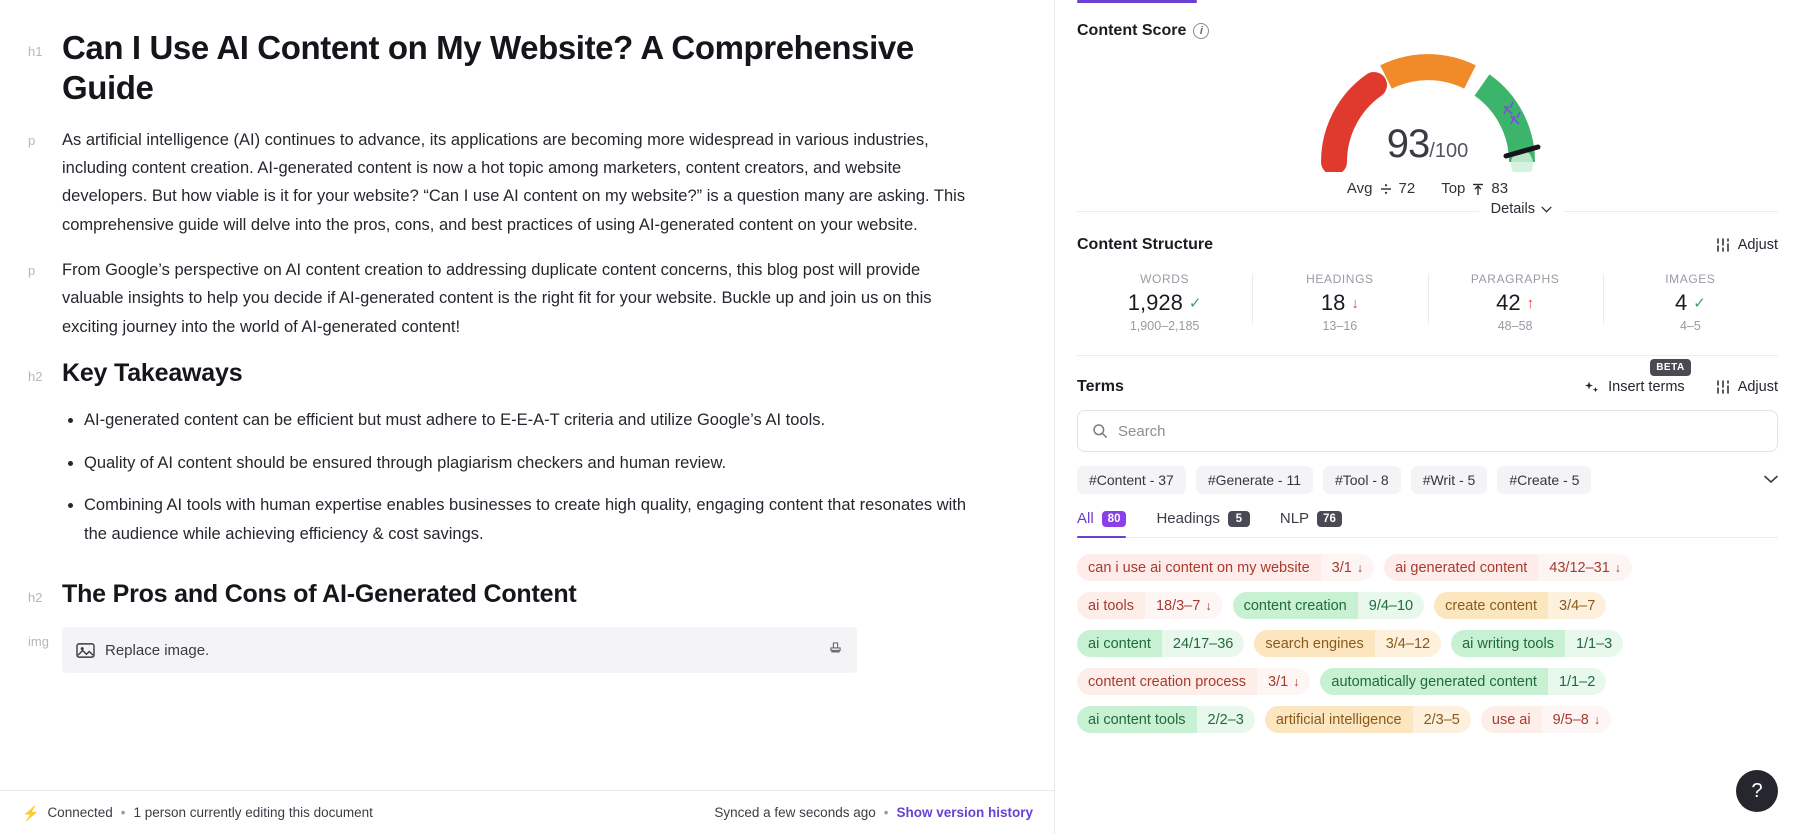 This screenshot has width=1800, height=834. Describe the element at coordinates (1646, 387) in the screenshot. I see `insert-terms-label: Insert terms` at that location.